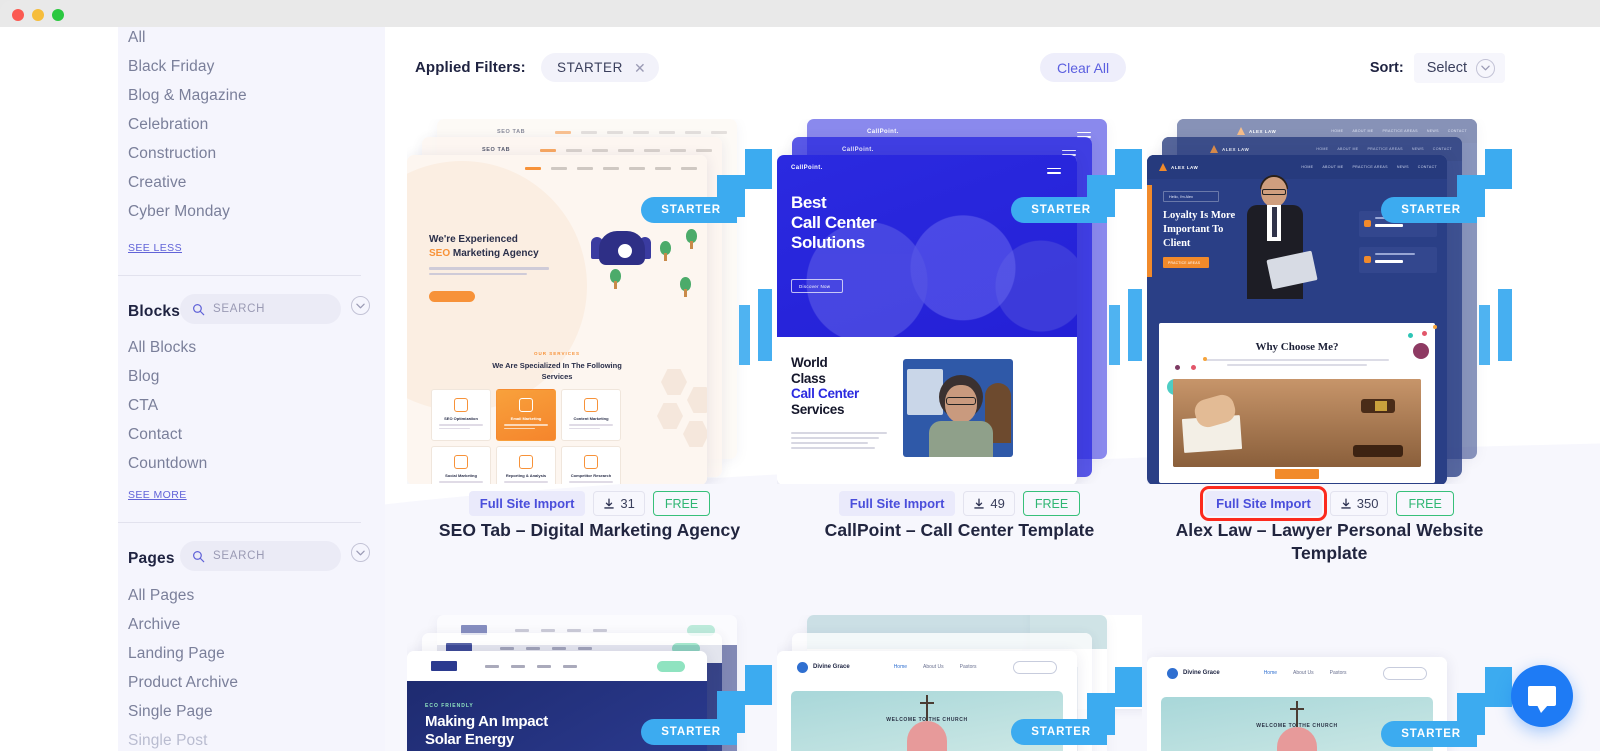  I want to click on sidebar-item-single-page: Single Page, so click(165, 712).